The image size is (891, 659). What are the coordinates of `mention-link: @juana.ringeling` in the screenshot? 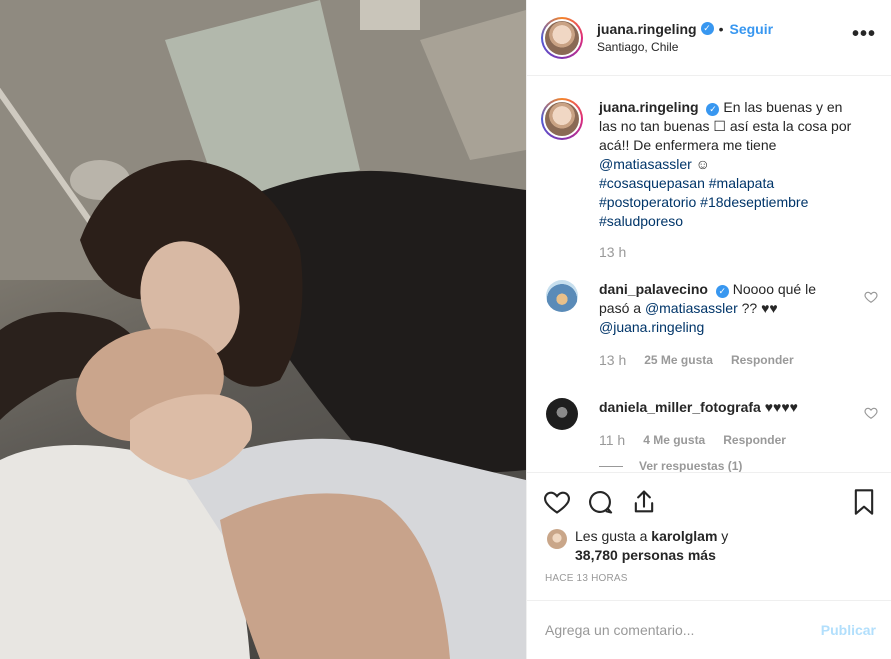 It's located at (651, 327).